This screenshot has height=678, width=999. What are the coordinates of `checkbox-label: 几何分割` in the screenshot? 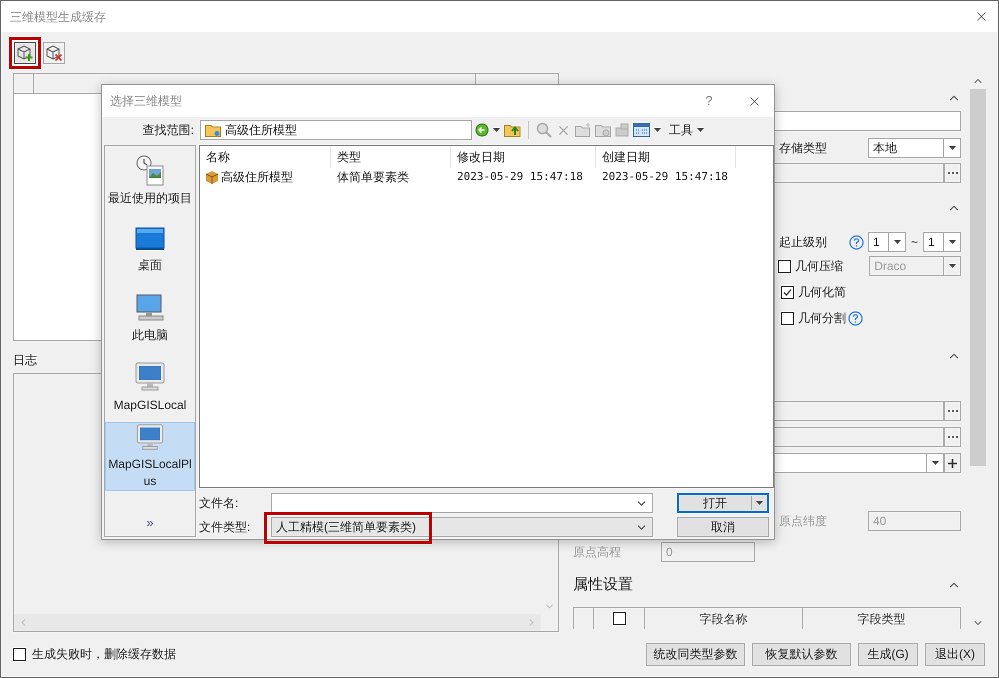 It's located at (822, 318).